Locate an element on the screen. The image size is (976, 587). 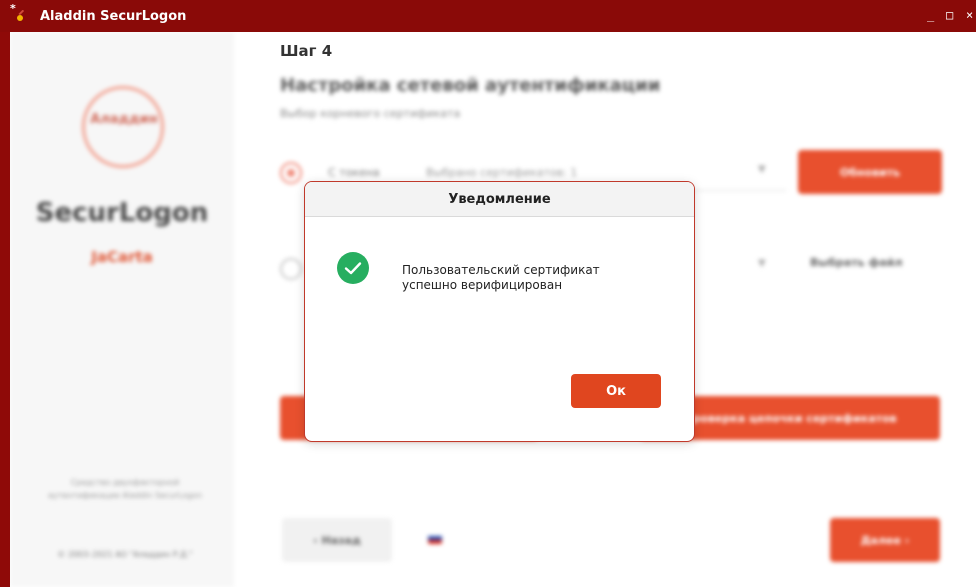
radio-from-token is located at coordinates (291, 173).